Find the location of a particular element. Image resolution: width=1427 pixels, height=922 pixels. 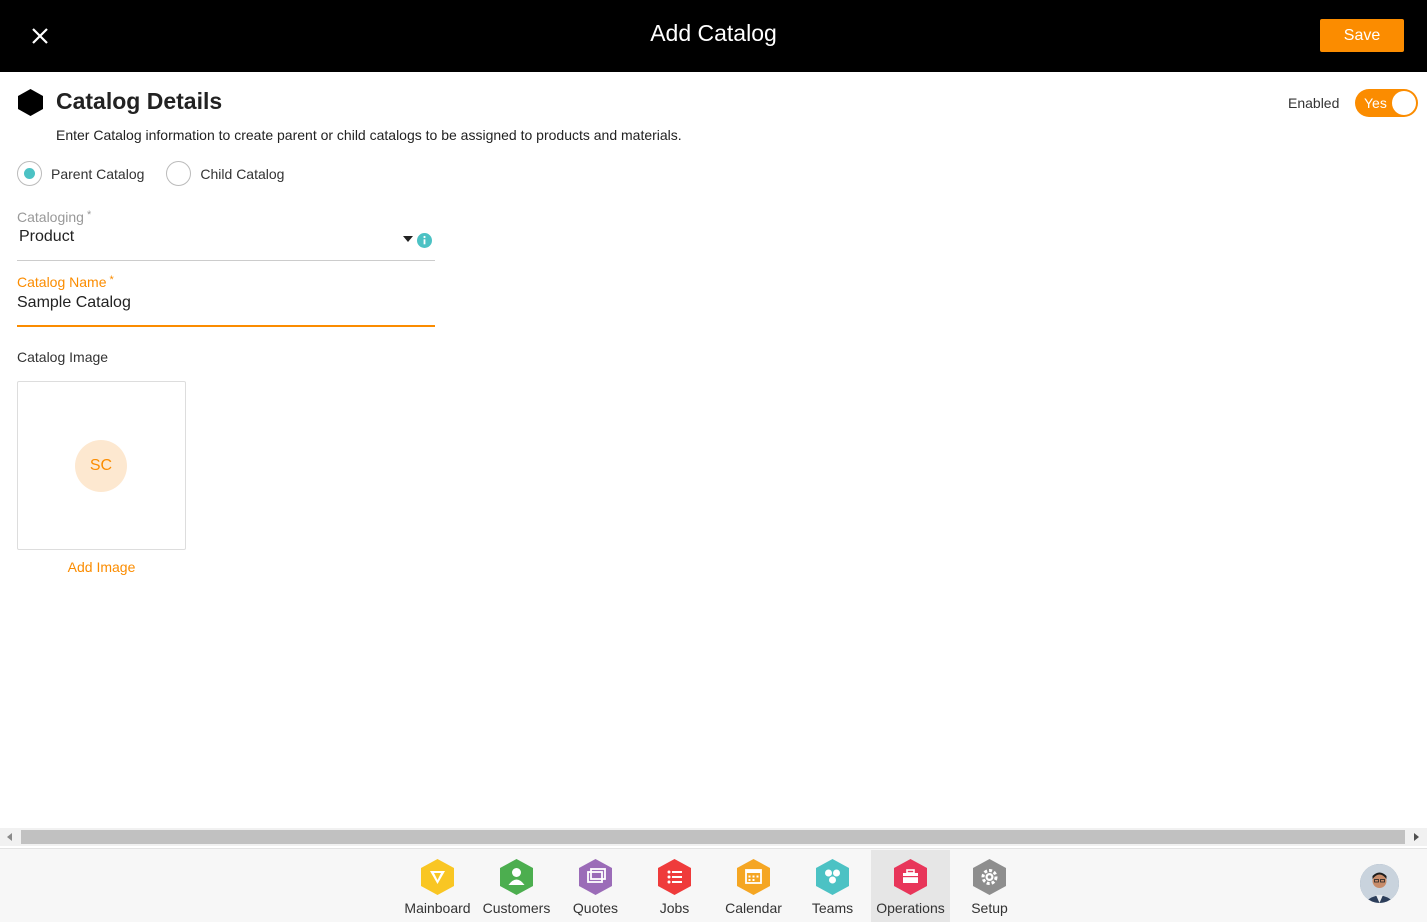

catalog-image-box: SC is located at coordinates (101, 465).